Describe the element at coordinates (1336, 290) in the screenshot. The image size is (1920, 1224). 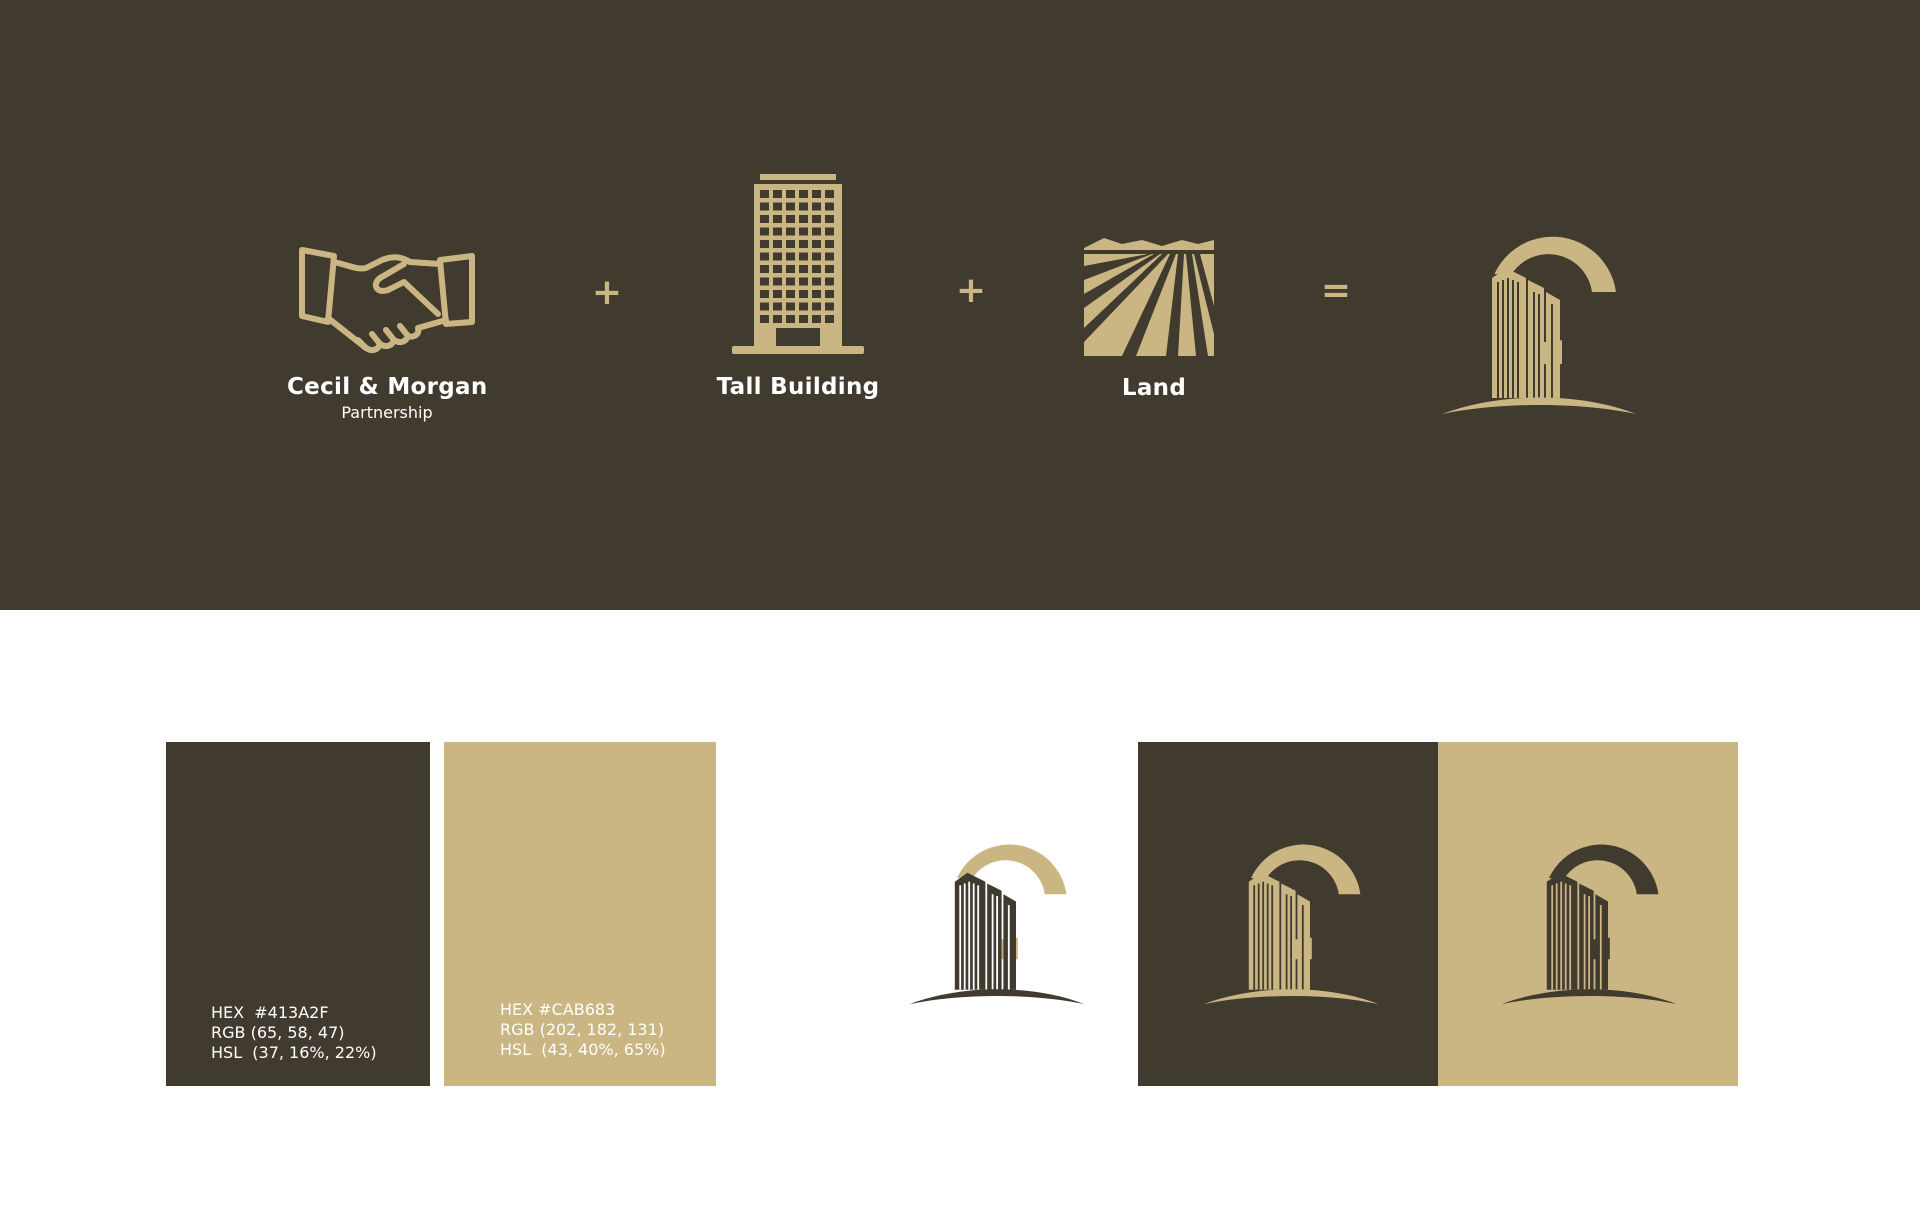
I see `equals-operator: =` at that location.